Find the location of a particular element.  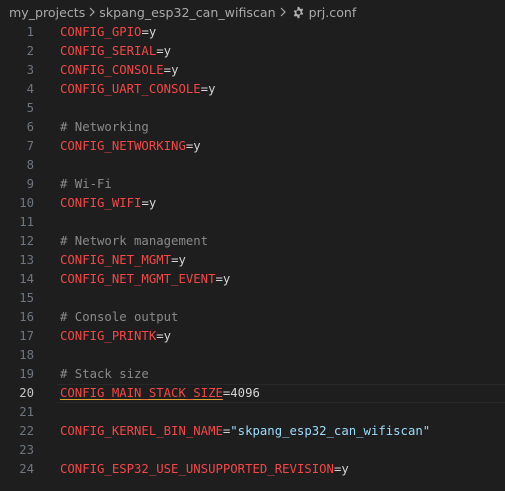

comment-text: # Wi-Fi is located at coordinates (86, 184).